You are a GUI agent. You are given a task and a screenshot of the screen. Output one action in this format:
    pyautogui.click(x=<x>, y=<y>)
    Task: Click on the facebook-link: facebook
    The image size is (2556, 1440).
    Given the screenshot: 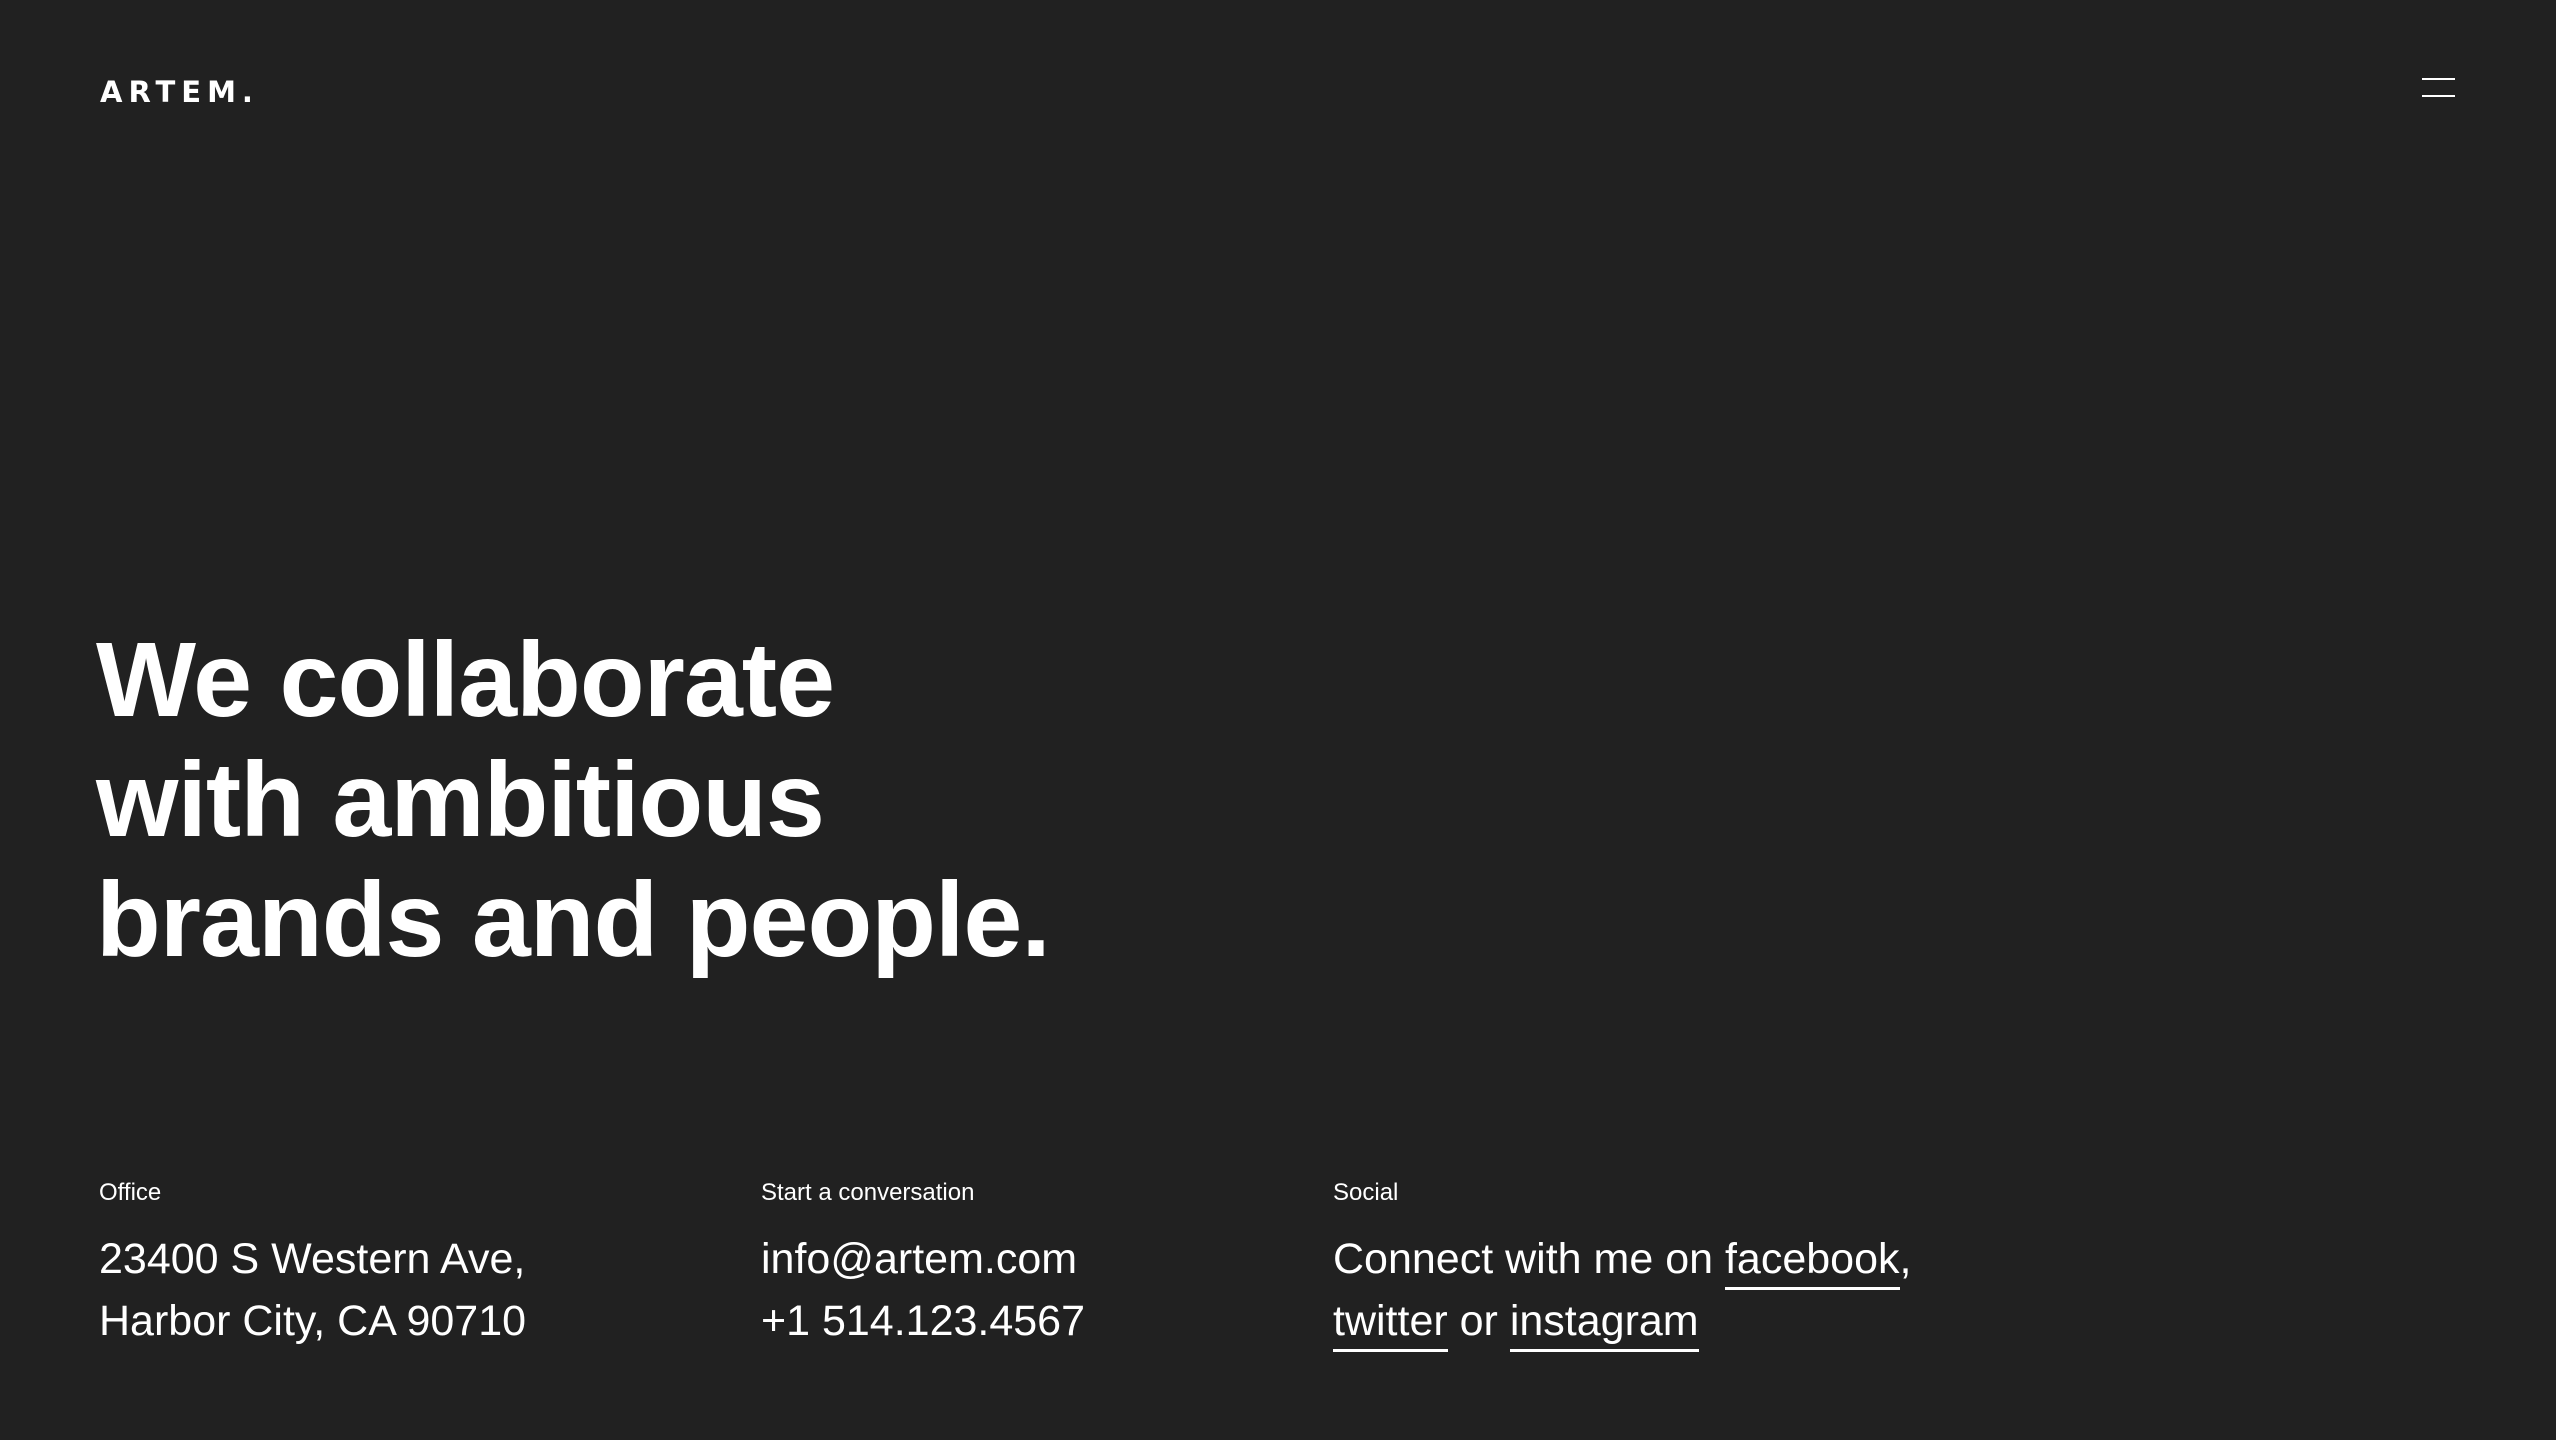 What is the action you would take?
    pyautogui.click(x=1812, y=1262)
    